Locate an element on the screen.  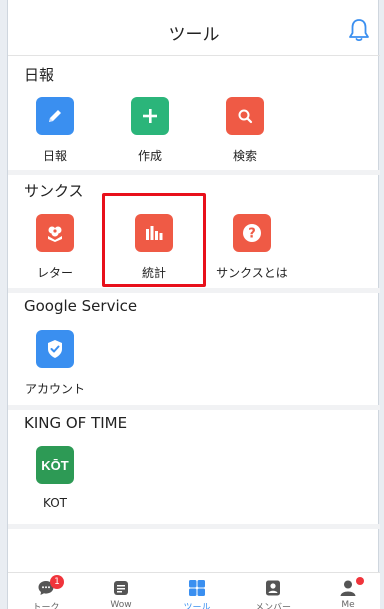
tab-label: メンバー is located at coordinates (272, 606).